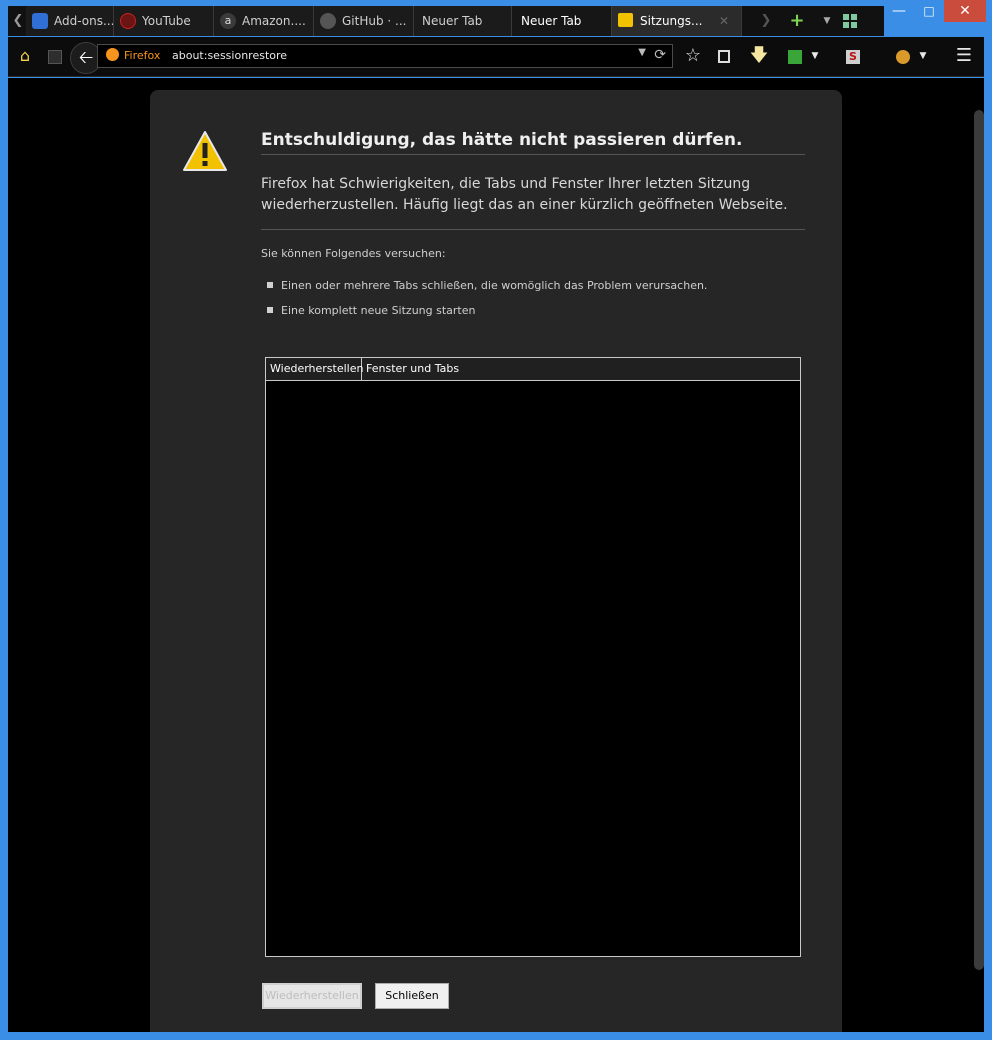 This screenshot has height=1040, width=992. I want to click on tab-label: YouTube, so click(166, 21).